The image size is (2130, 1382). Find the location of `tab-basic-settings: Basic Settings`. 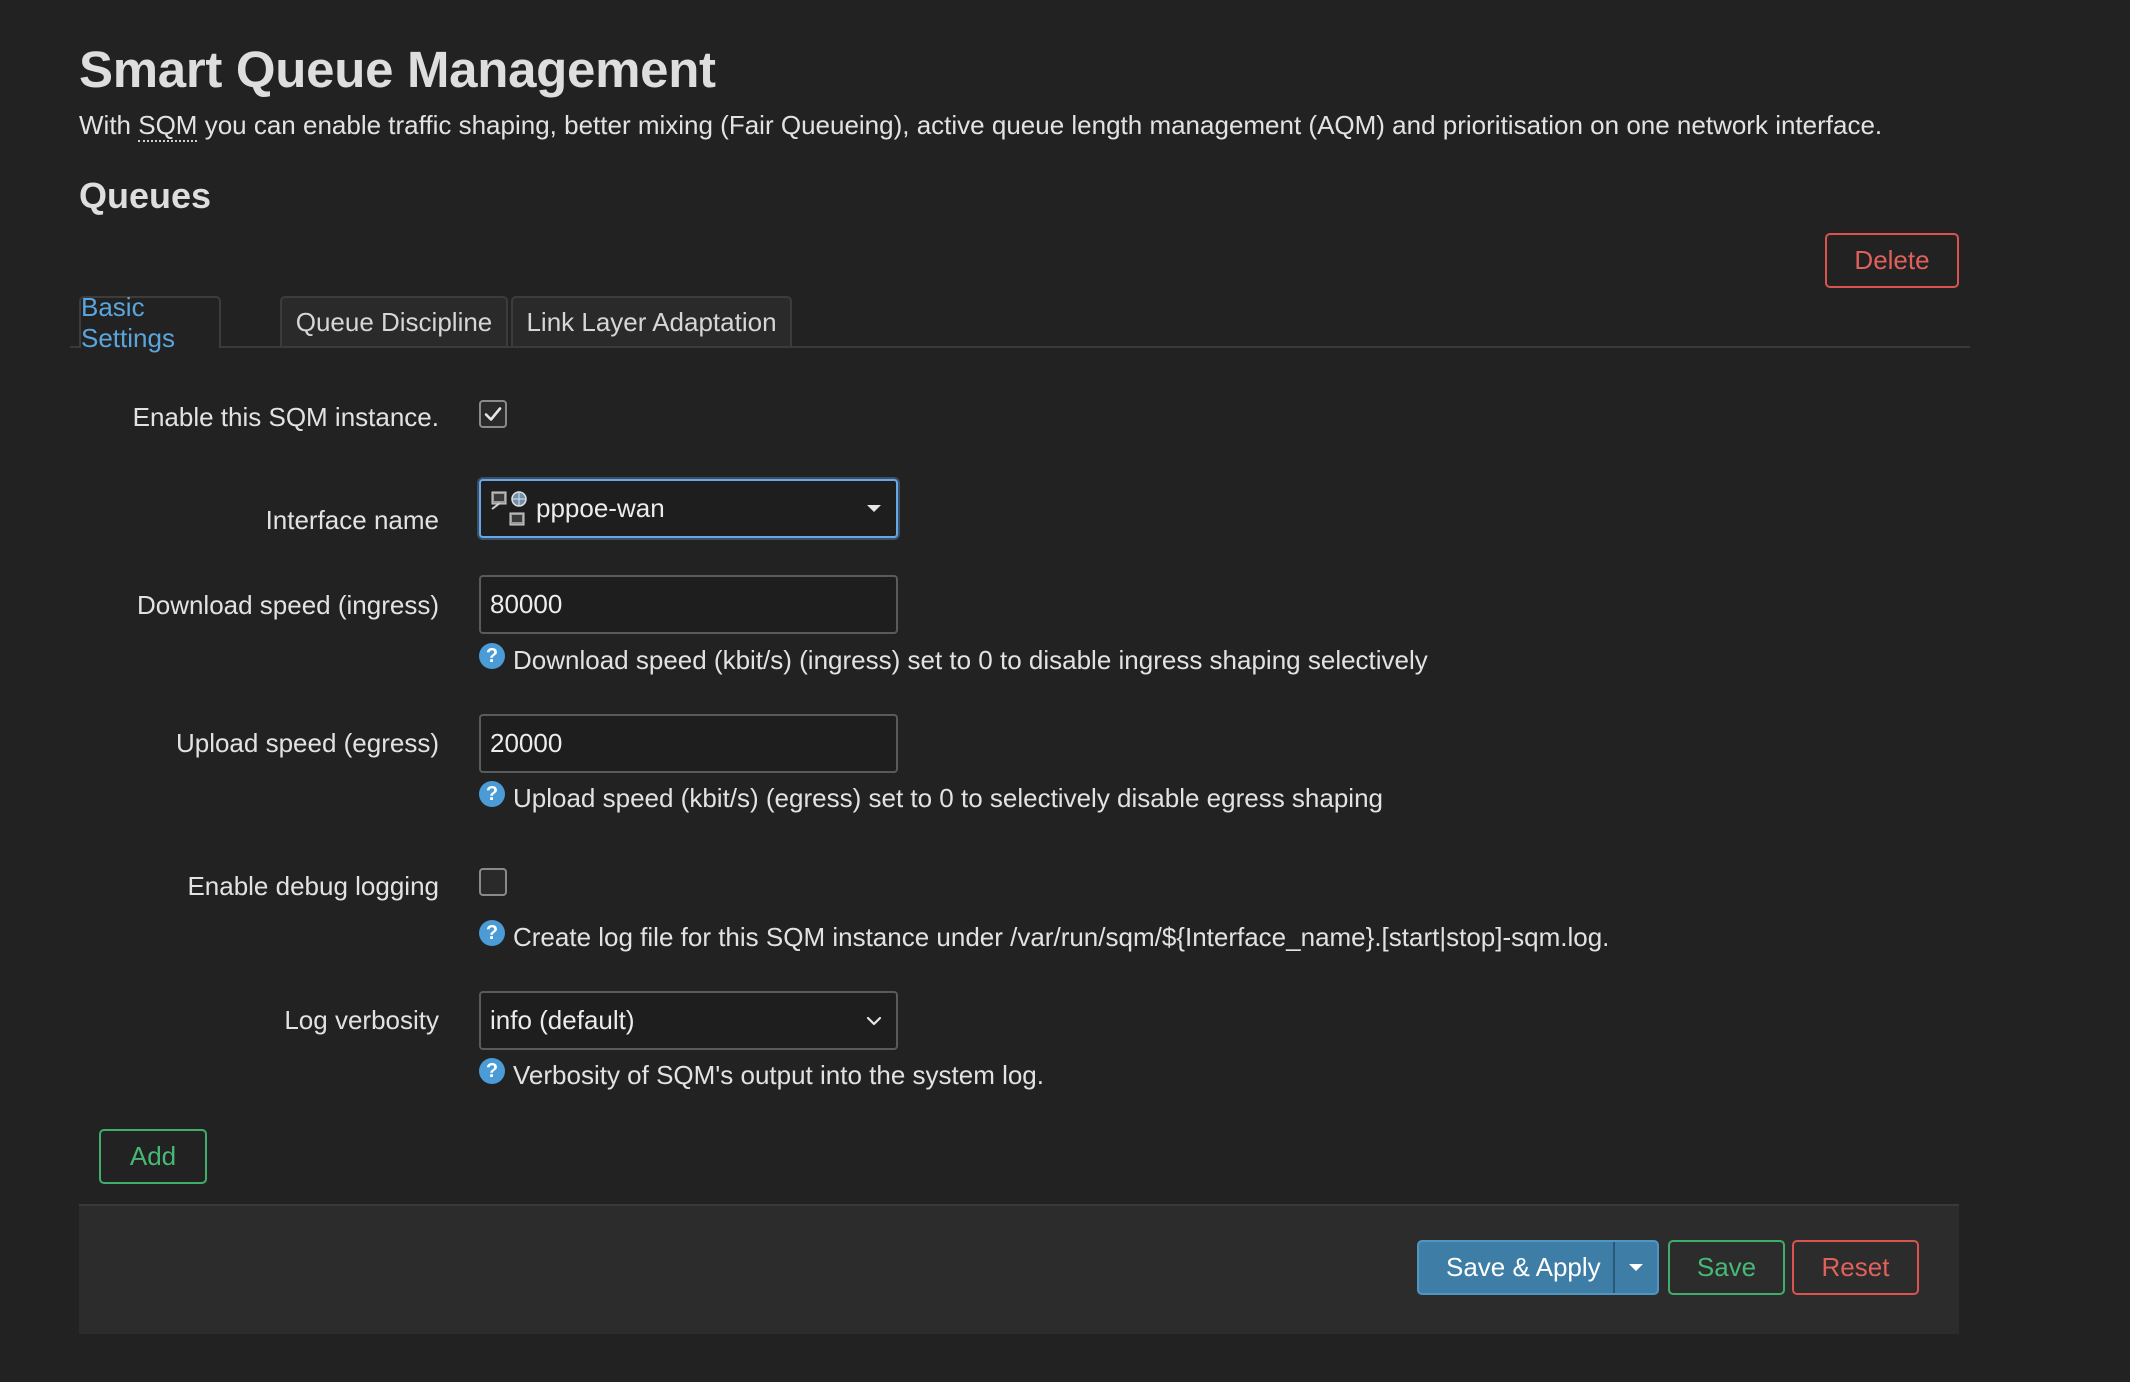

tab-basic-settings: Basic Settings is located at coordinates (150, 322).